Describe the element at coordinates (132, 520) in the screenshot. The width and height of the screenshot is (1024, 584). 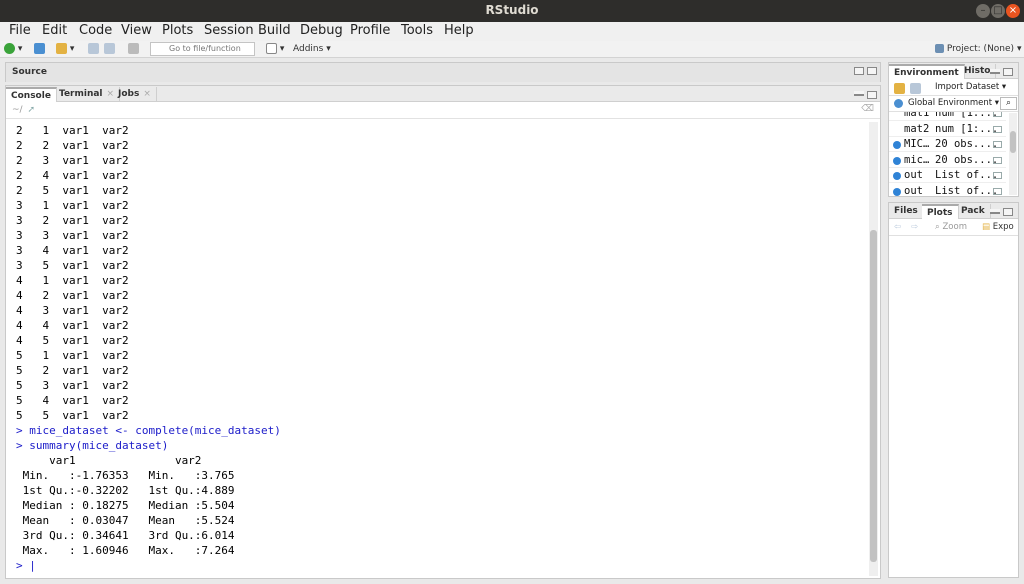
I see `console-output-line: Mean : 0.03047 Mean :5.524` at that location.